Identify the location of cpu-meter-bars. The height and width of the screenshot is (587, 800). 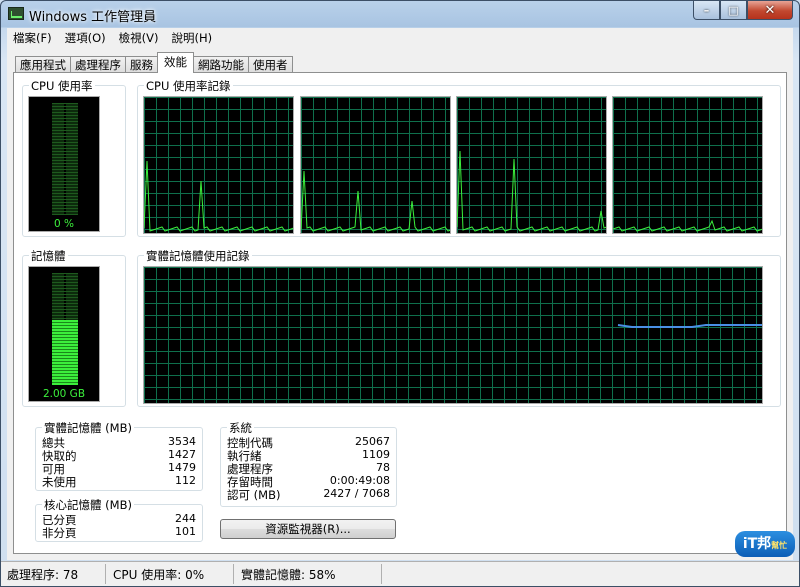
(65, 159).